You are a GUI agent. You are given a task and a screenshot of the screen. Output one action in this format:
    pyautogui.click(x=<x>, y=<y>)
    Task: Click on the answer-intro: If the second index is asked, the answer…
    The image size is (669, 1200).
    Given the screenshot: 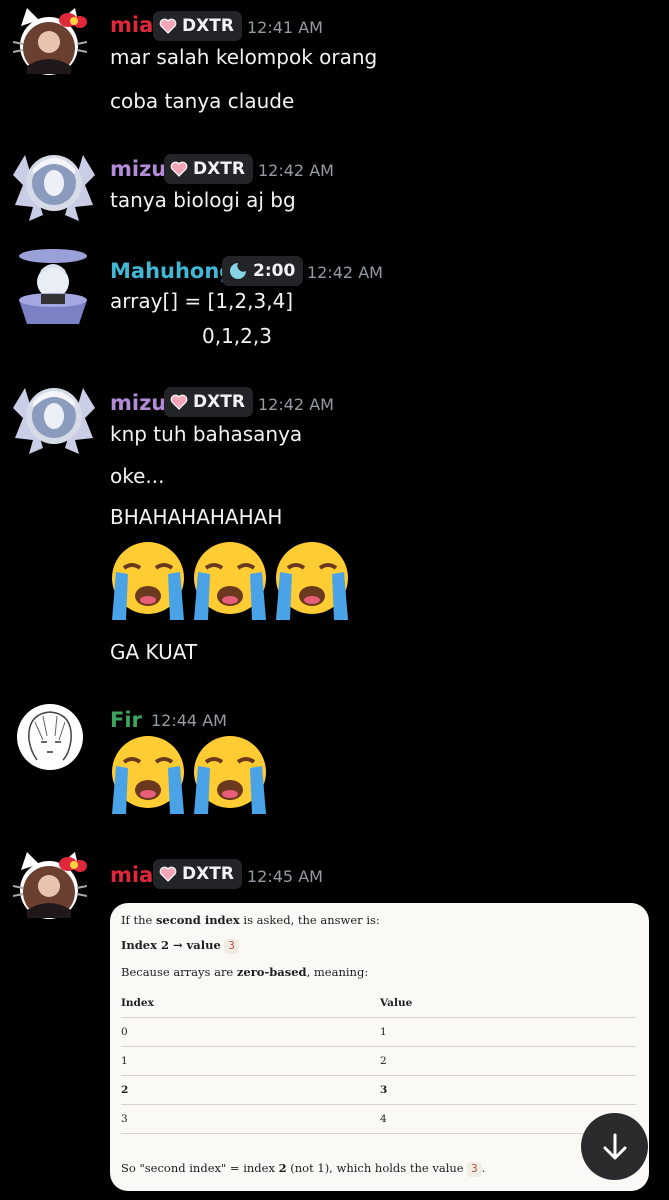 What is the action you would take?
    pyautogui.click(x=250, y=920)
    